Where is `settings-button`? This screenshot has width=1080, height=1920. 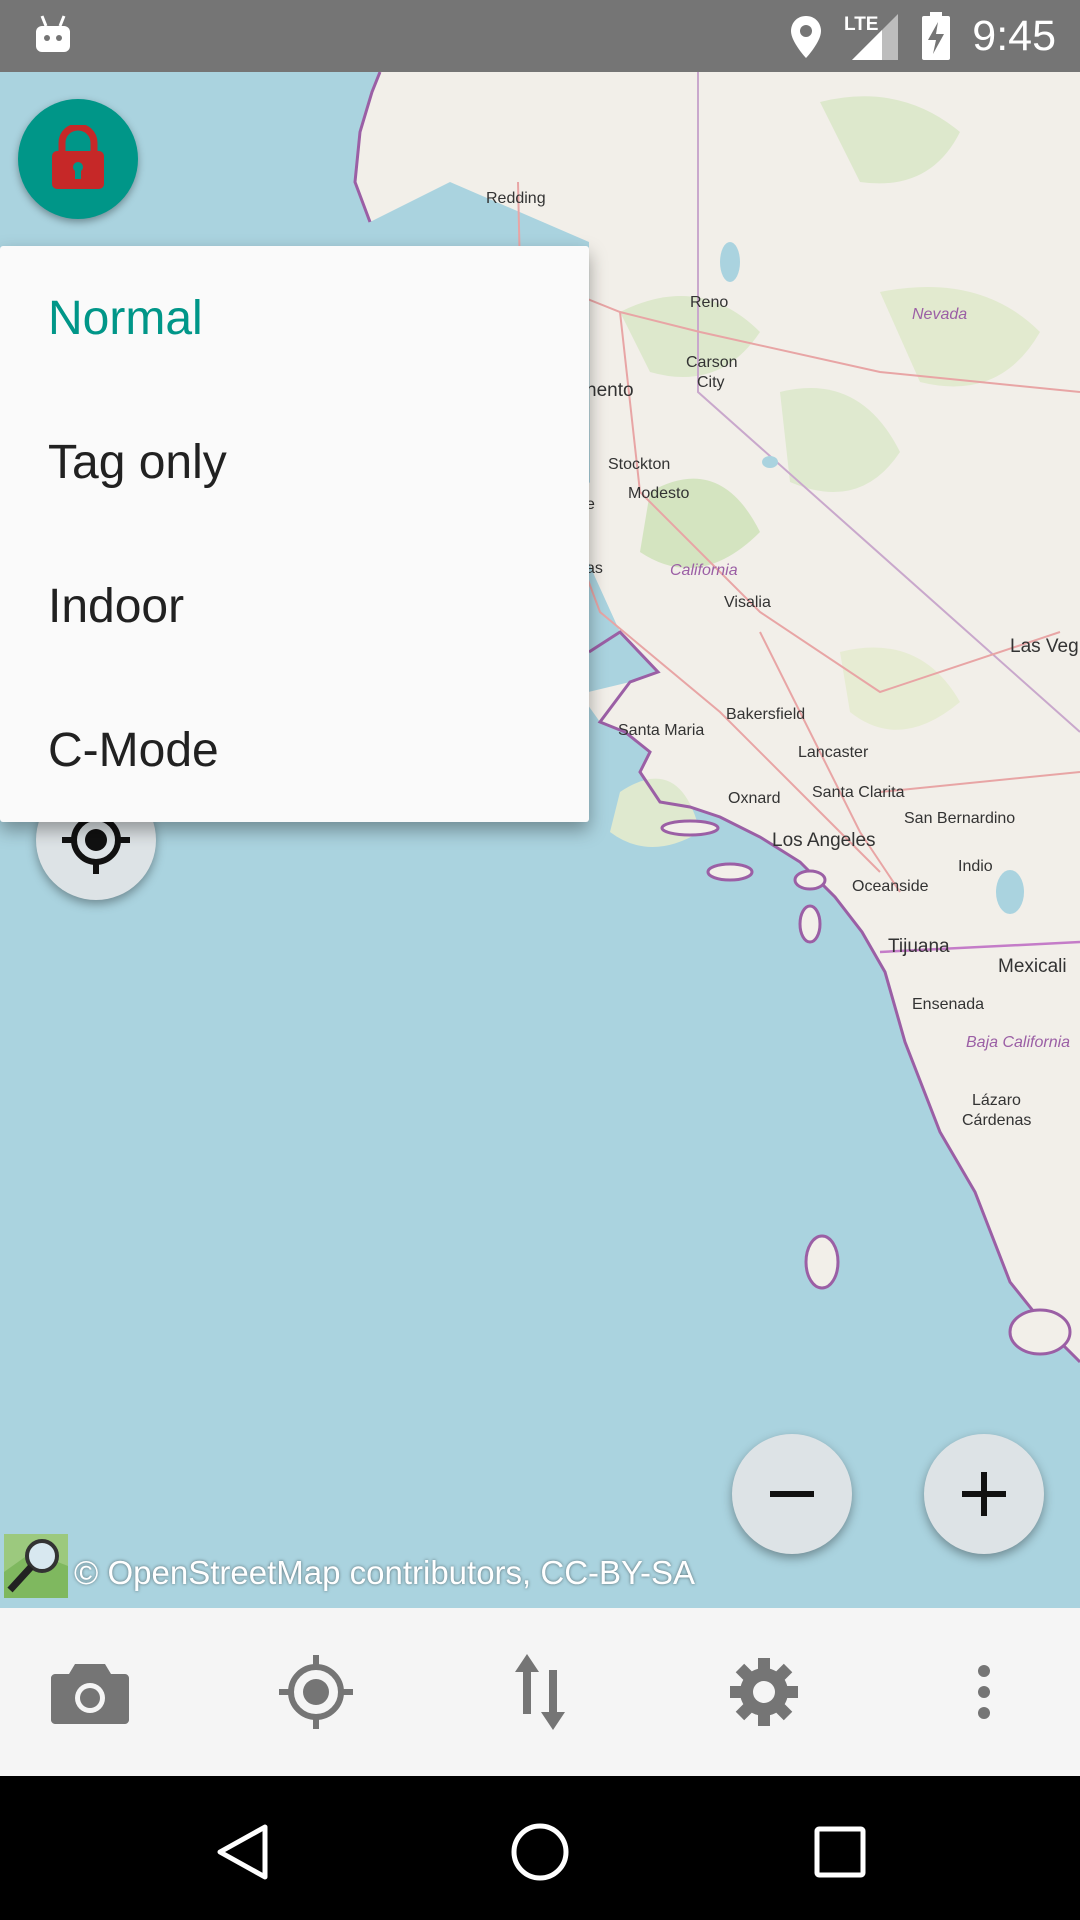 settings-button is located at coordinates (764, 1692).